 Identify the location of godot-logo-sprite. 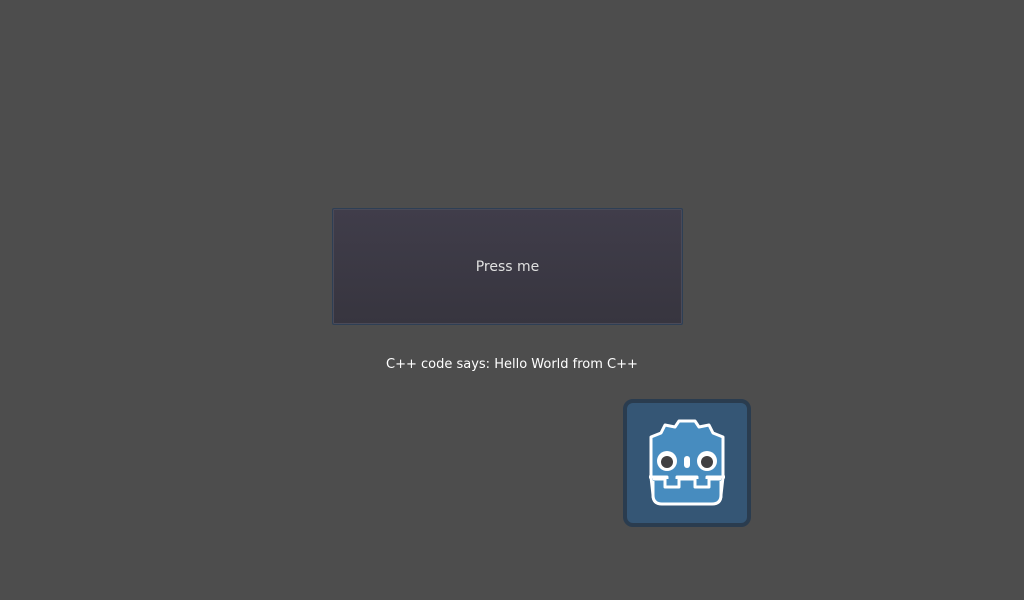
(687, 463).